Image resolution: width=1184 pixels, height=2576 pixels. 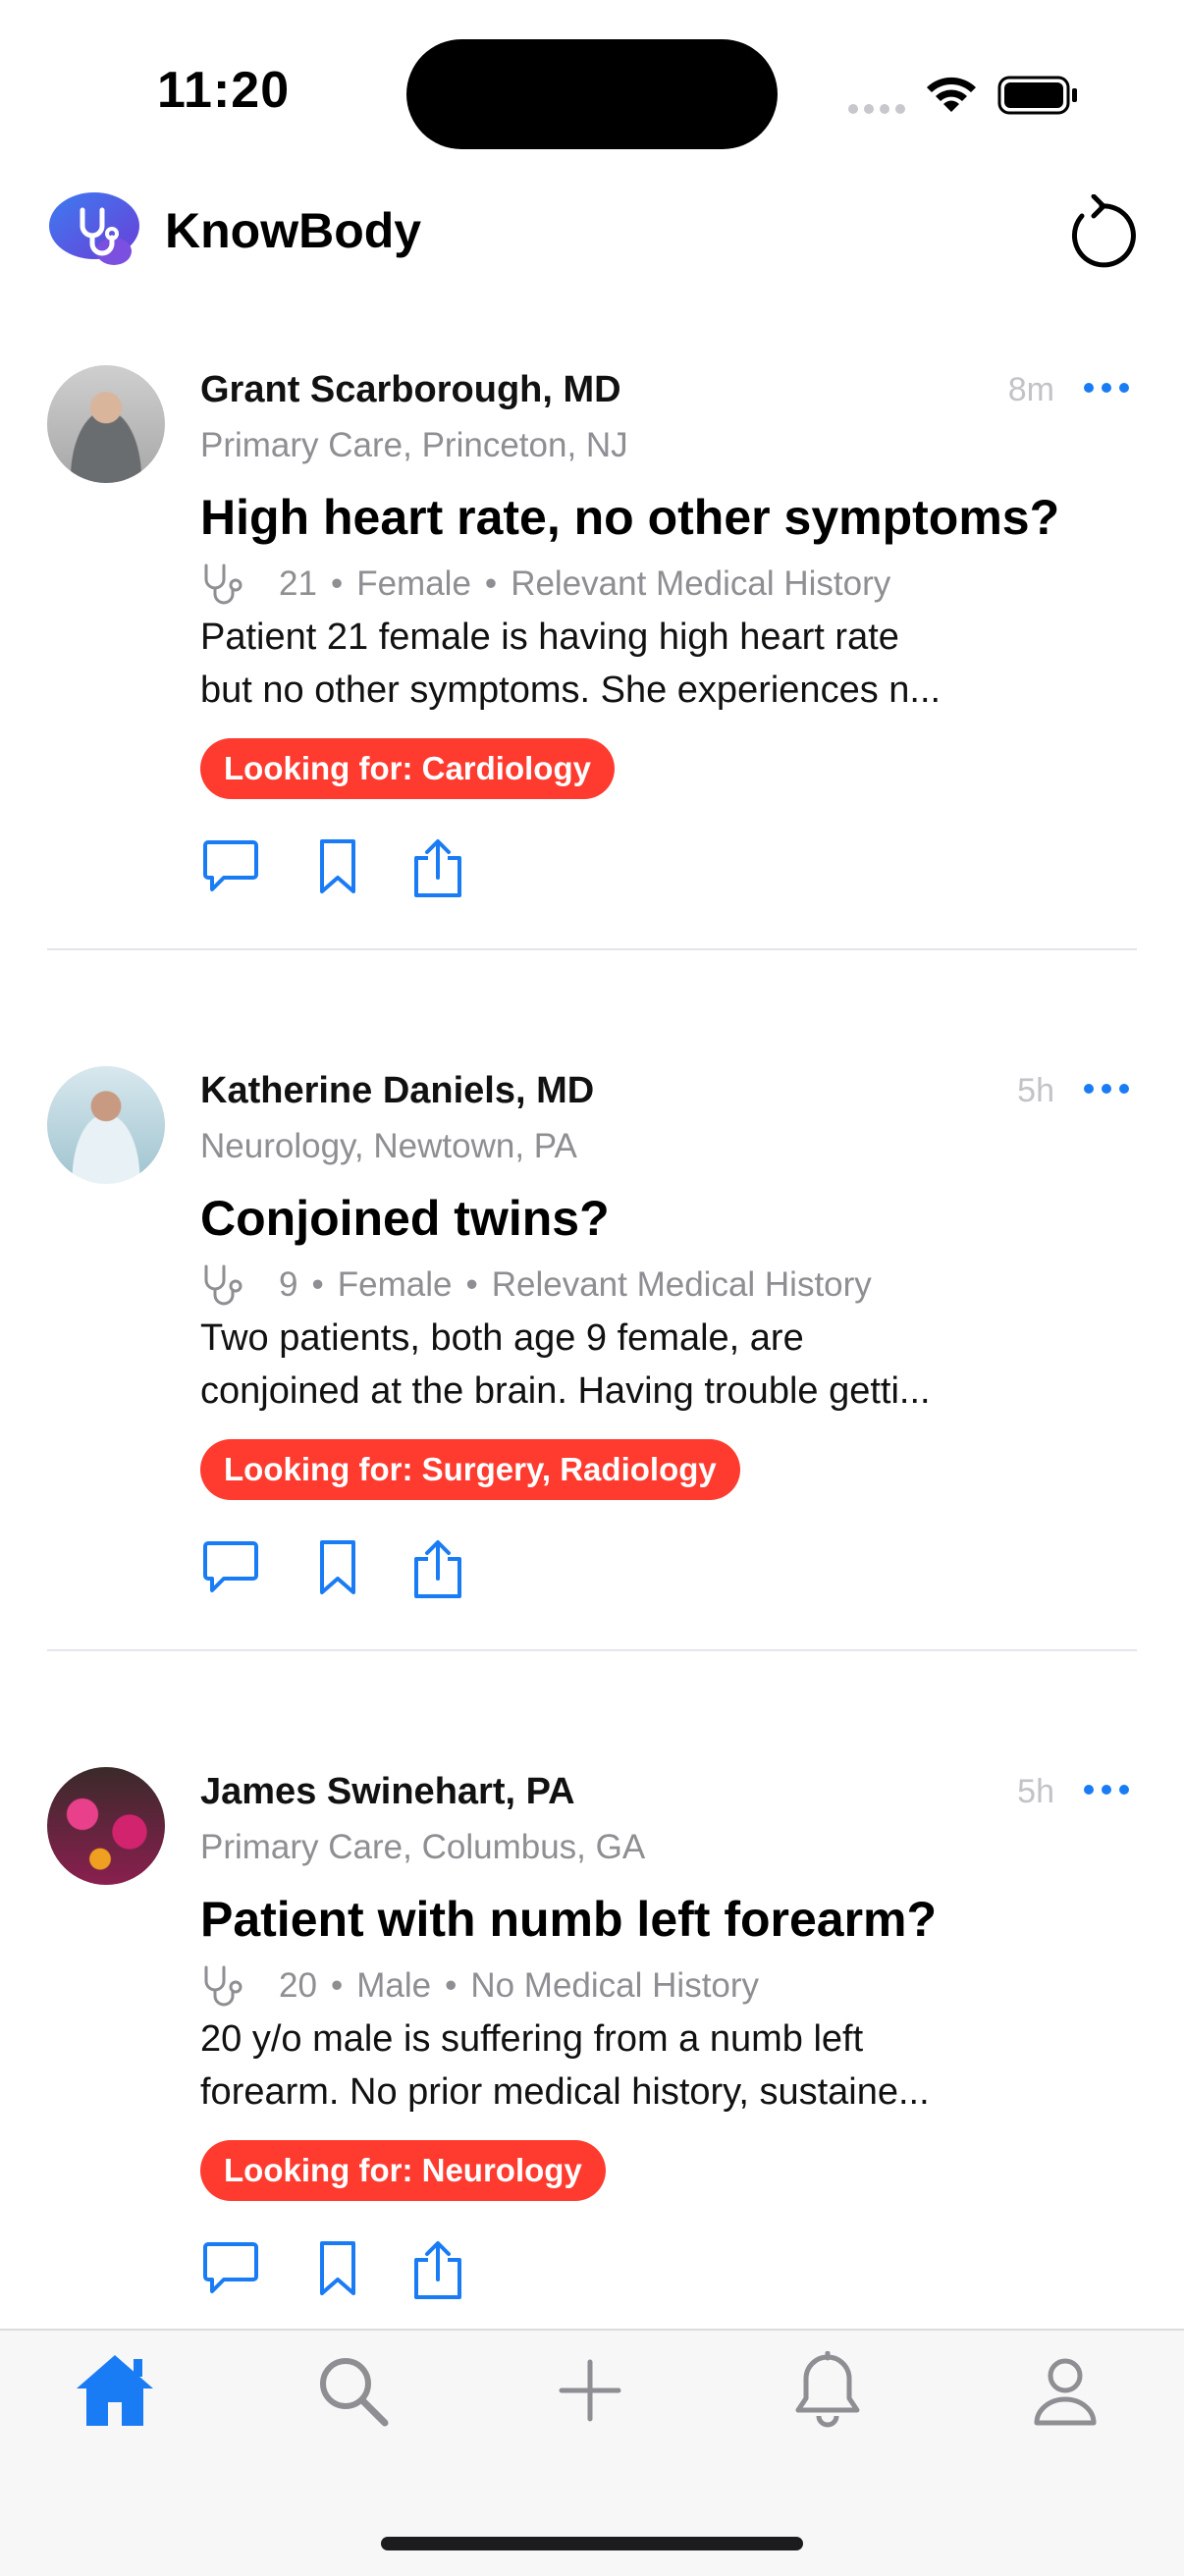 I want to click on patient-age: 21, so click(x=298, y=583).